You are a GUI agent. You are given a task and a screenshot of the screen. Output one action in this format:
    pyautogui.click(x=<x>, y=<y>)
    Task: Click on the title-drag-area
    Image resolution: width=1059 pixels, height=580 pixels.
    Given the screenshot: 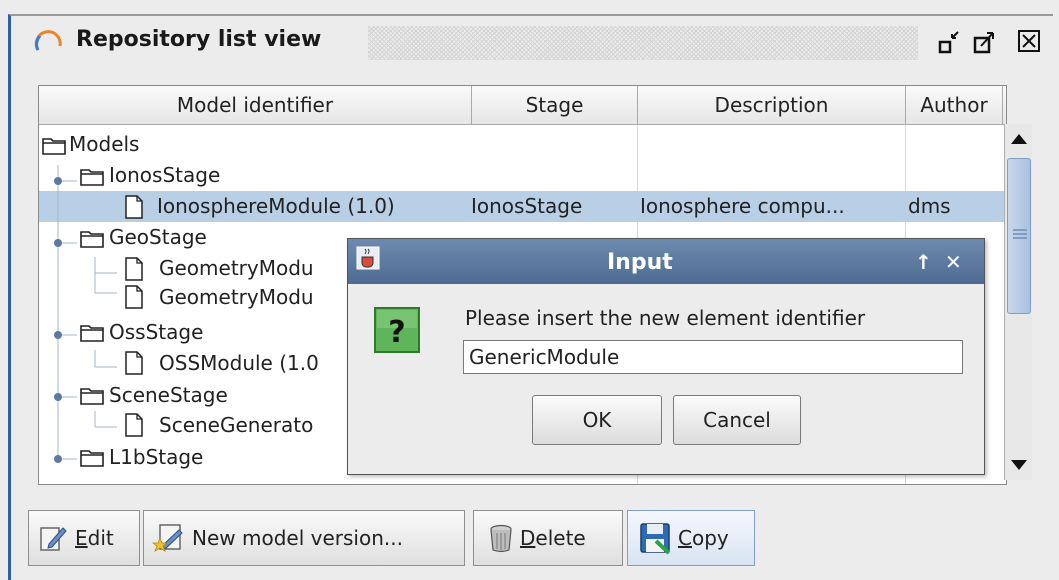 What is the action you would take?
    pyautogui.click(x=643, y=43)
    